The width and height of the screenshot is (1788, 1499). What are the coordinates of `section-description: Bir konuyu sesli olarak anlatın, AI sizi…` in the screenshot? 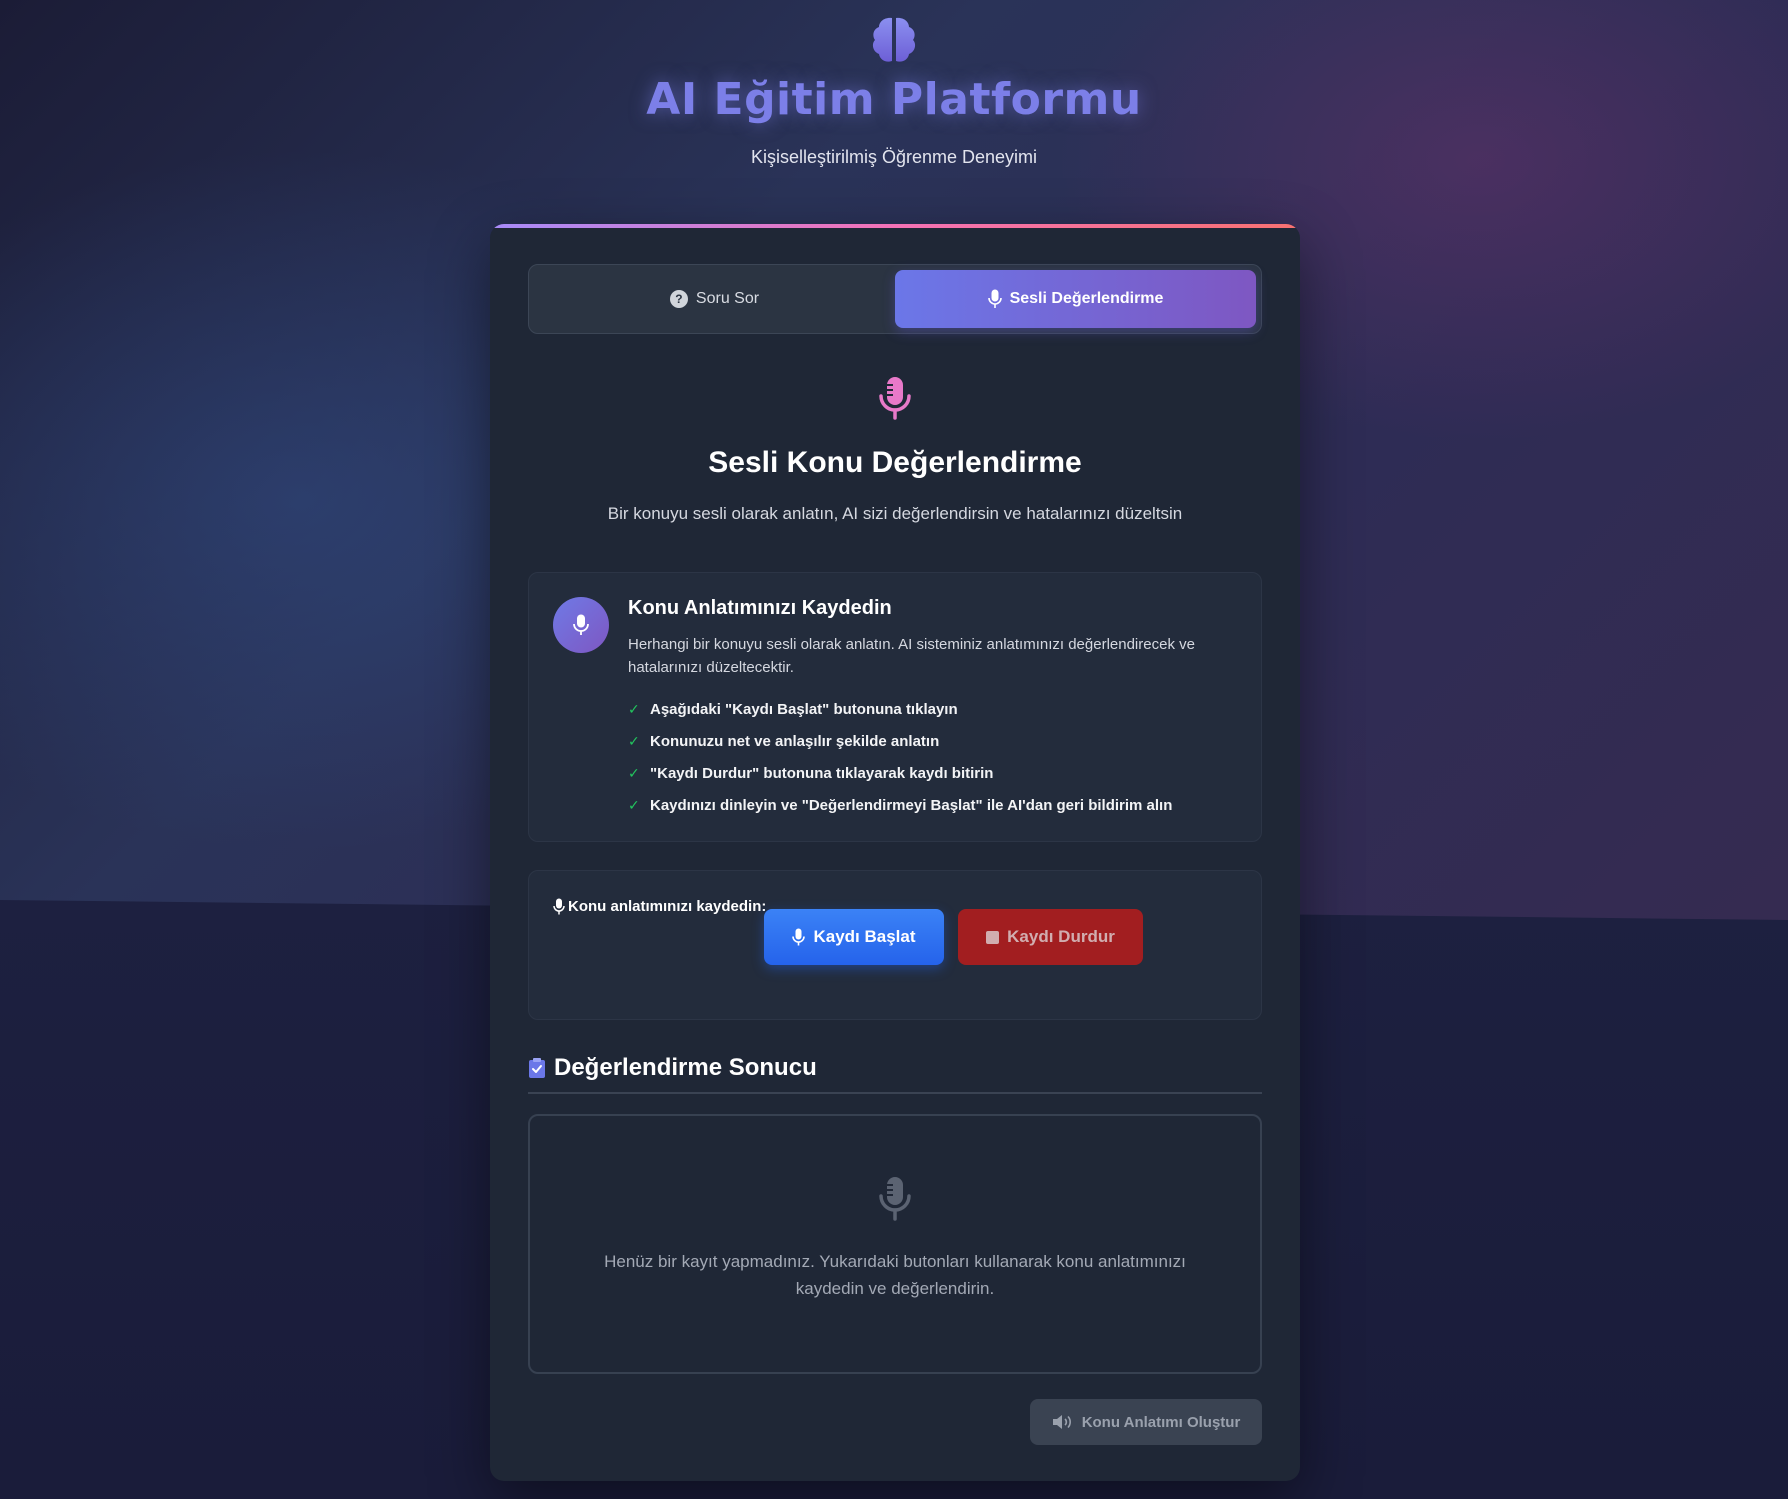 It's located at (895, 513).